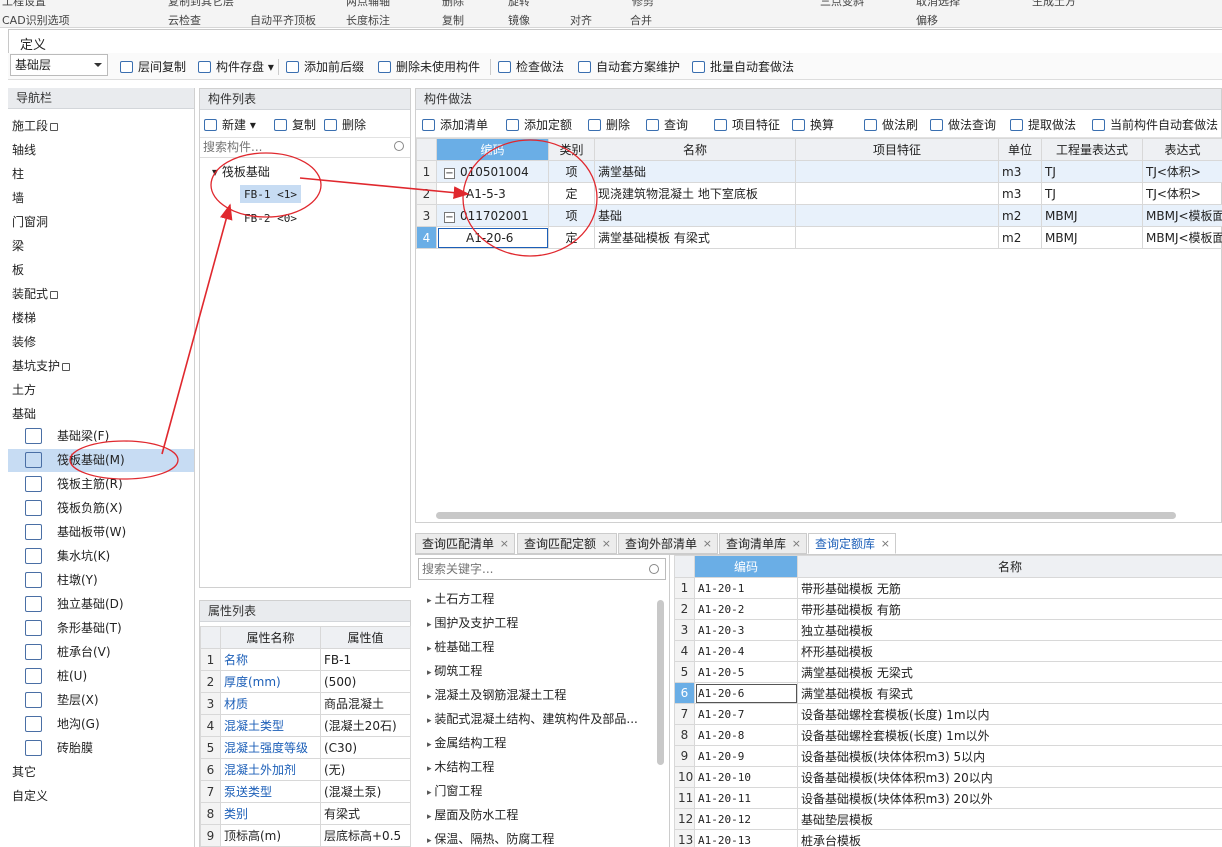 The width and height of the screenshot is (1222, 847). What do you see at coordinates (18, 174) in the screenshot?
I see `nav-item: 柱` at bounding box center [18, 174].